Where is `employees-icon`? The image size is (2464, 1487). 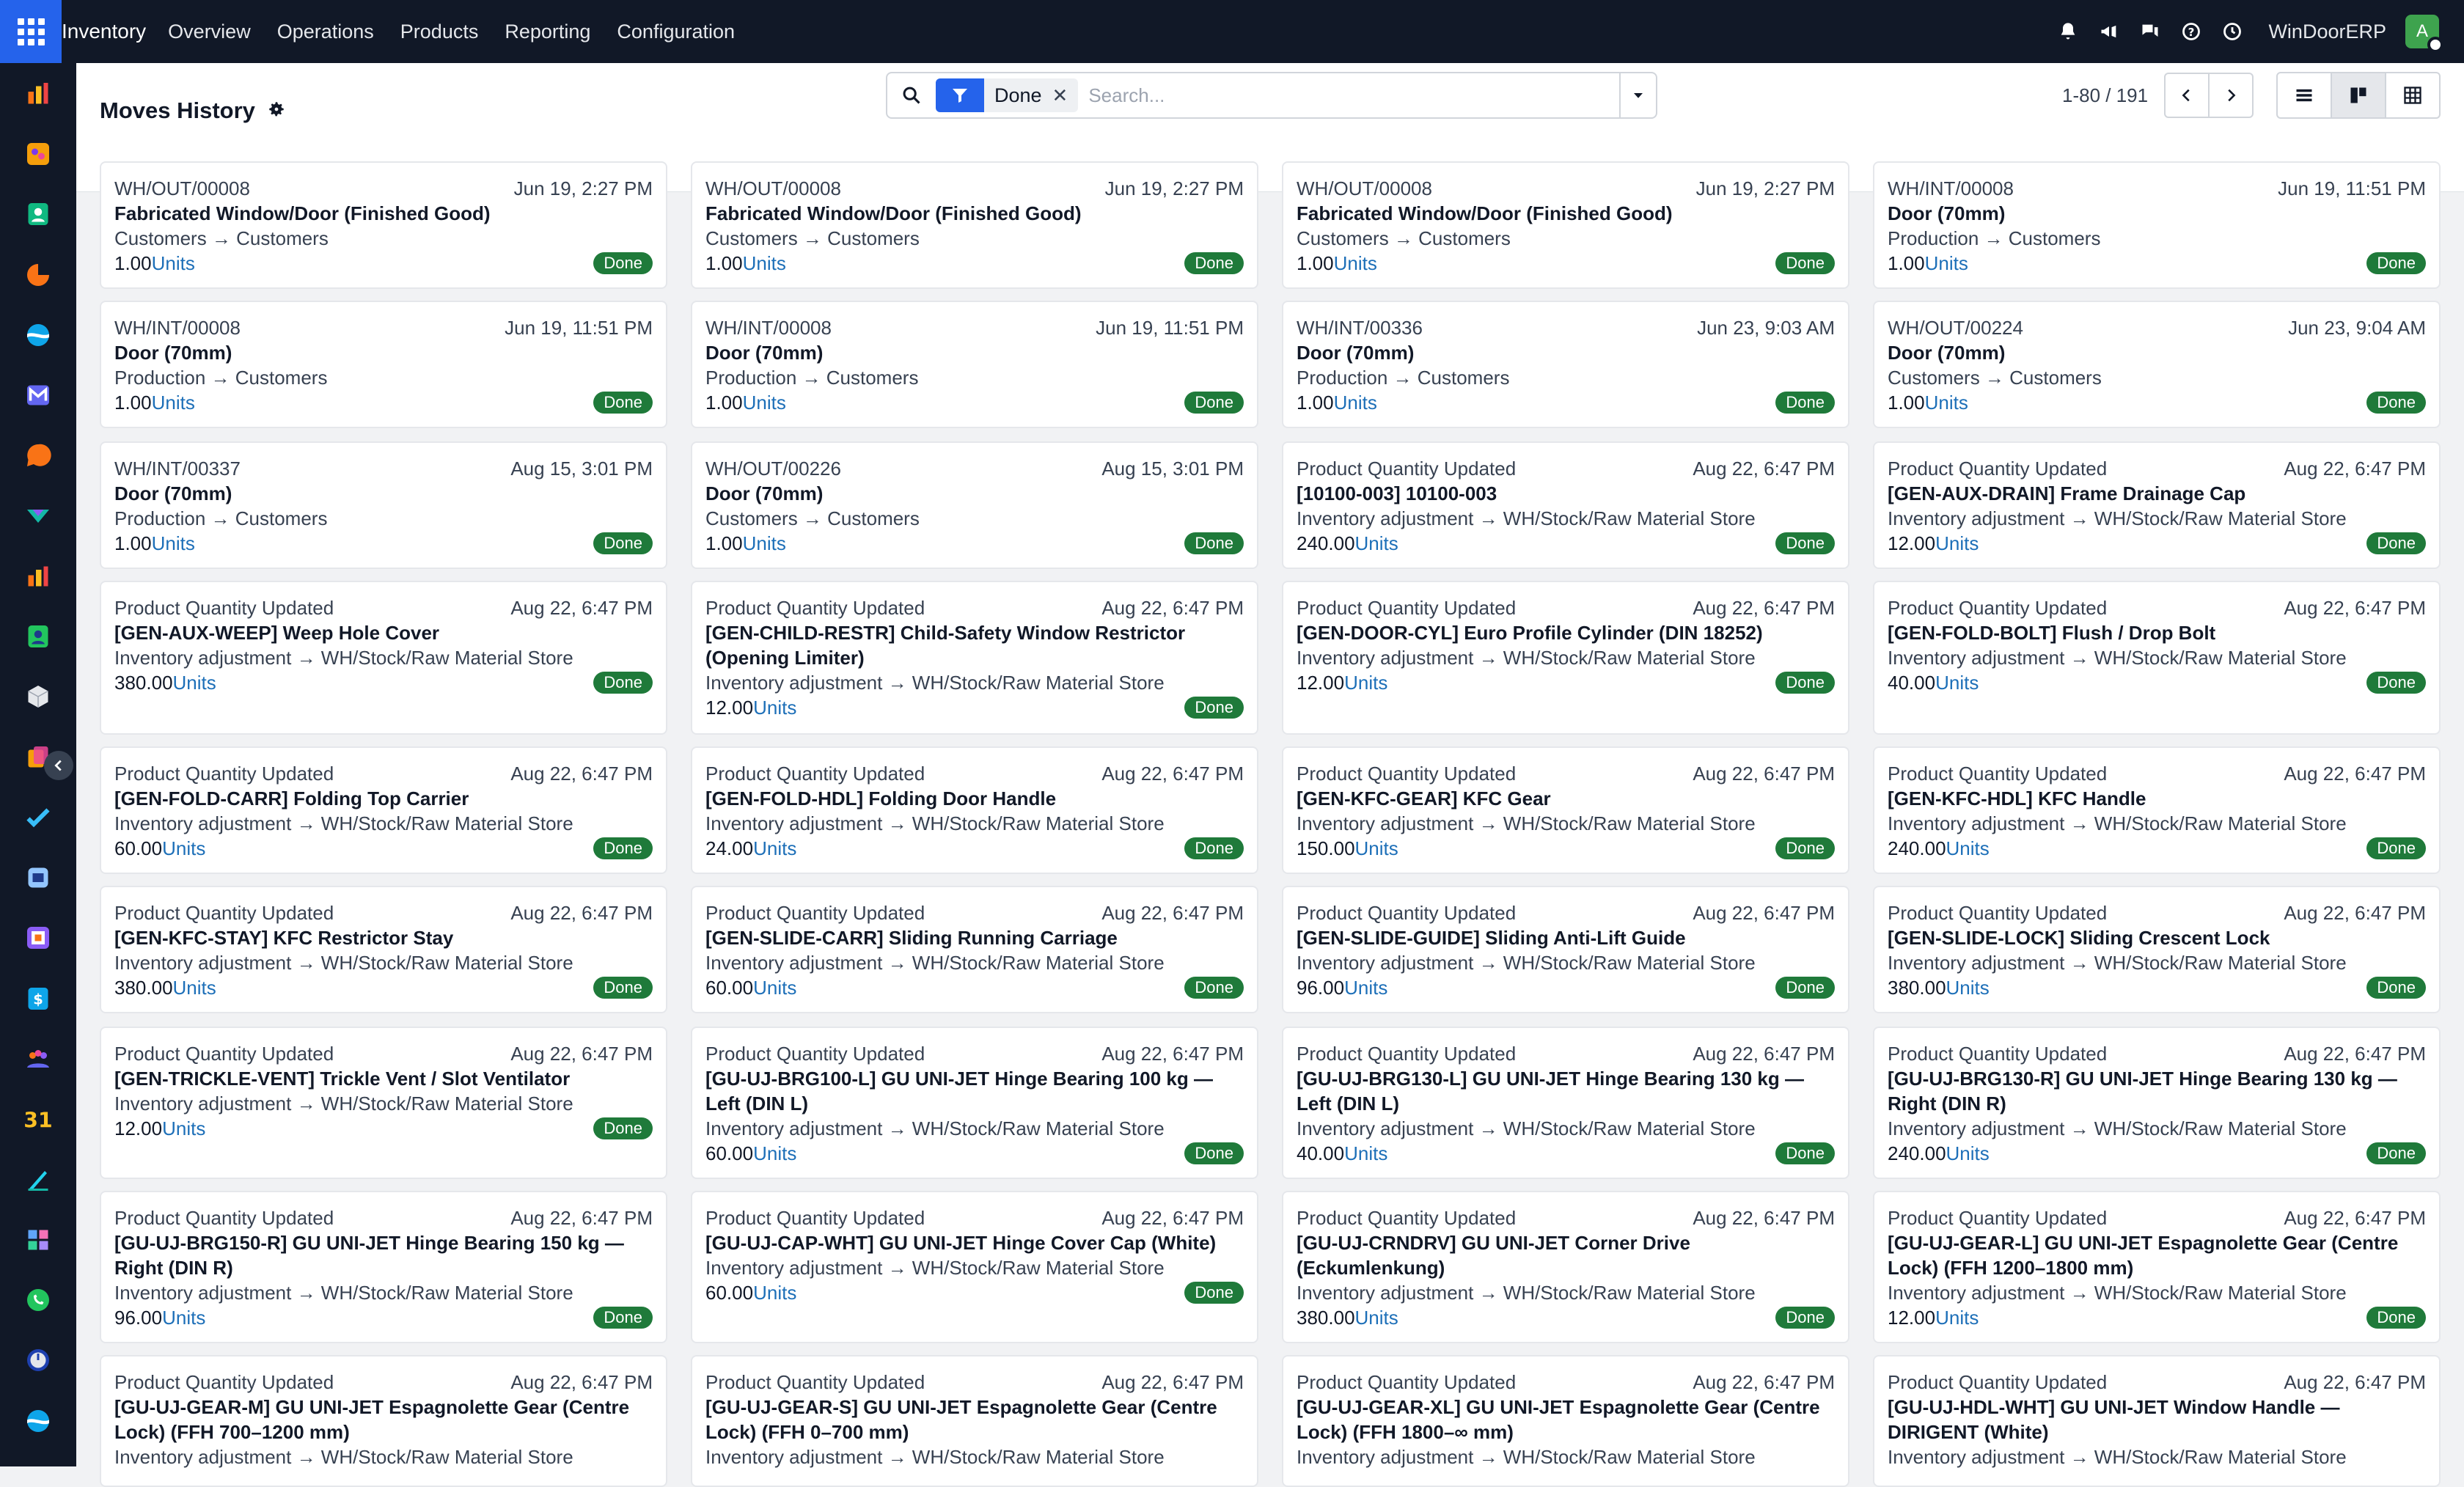 employees-icon is located at coordinates (38, 636).